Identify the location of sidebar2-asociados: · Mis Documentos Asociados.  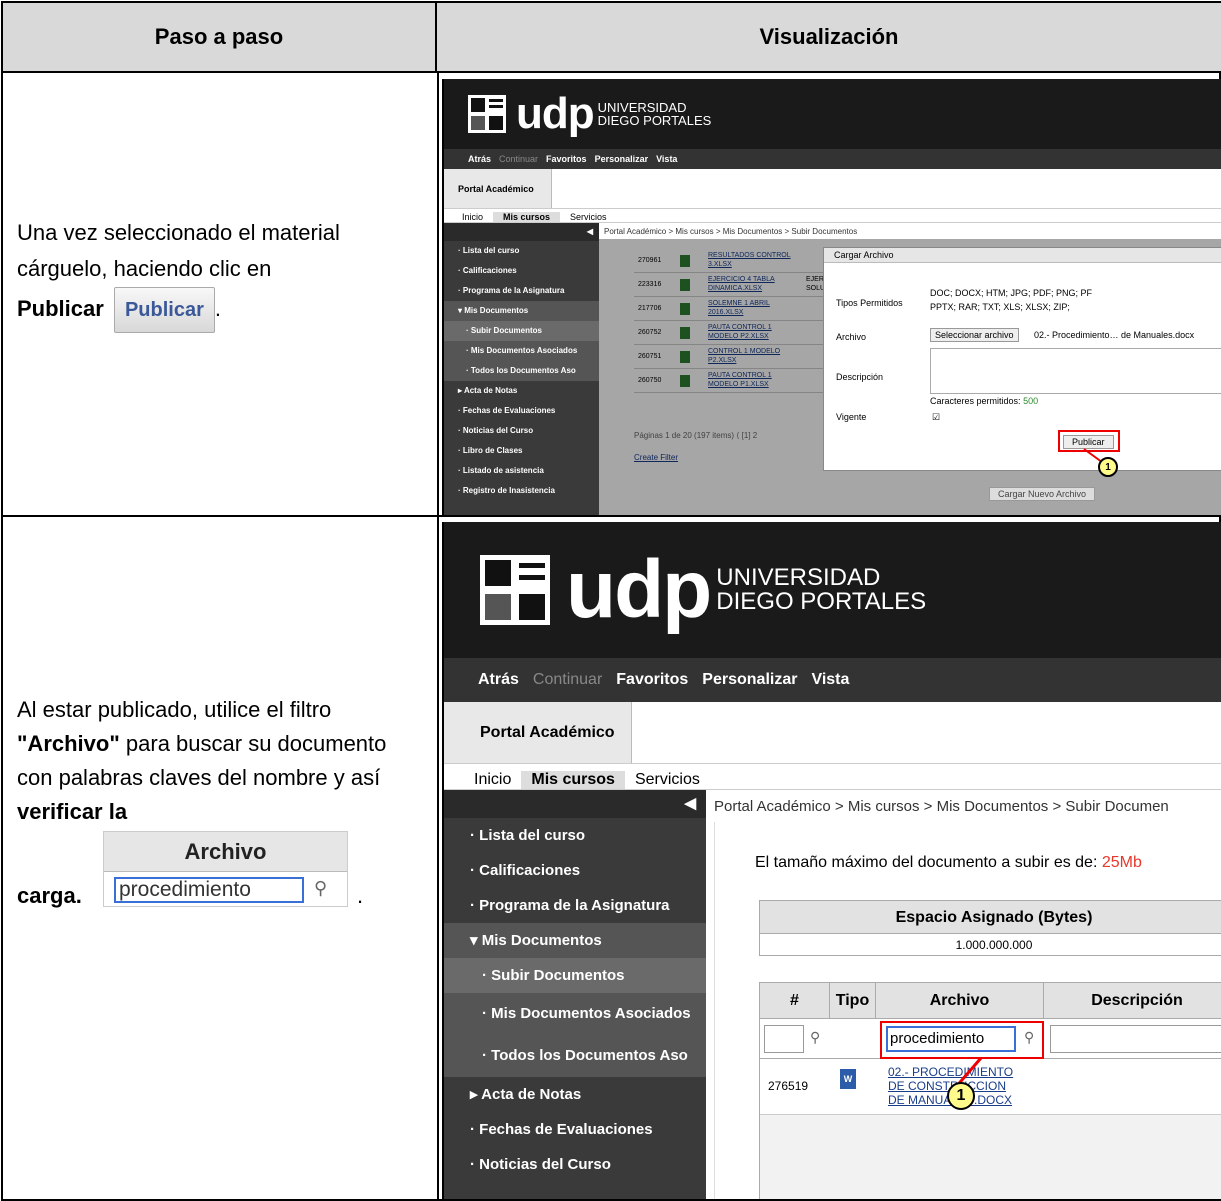
(575, 1014).